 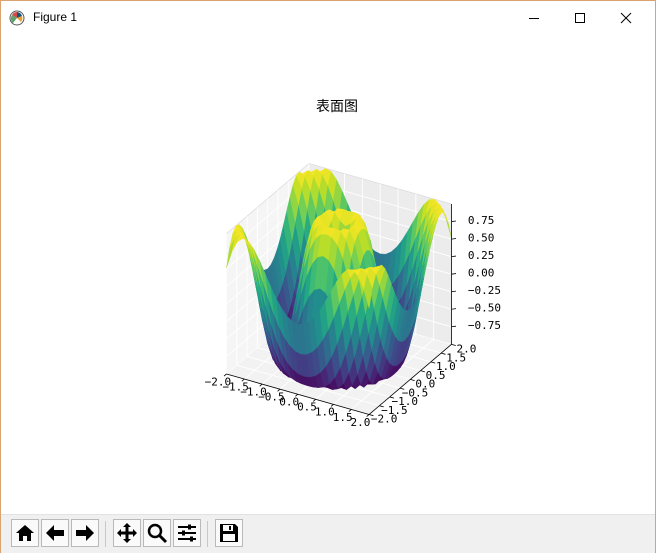 I want to click on move-icon, so click(x=127, y=533).